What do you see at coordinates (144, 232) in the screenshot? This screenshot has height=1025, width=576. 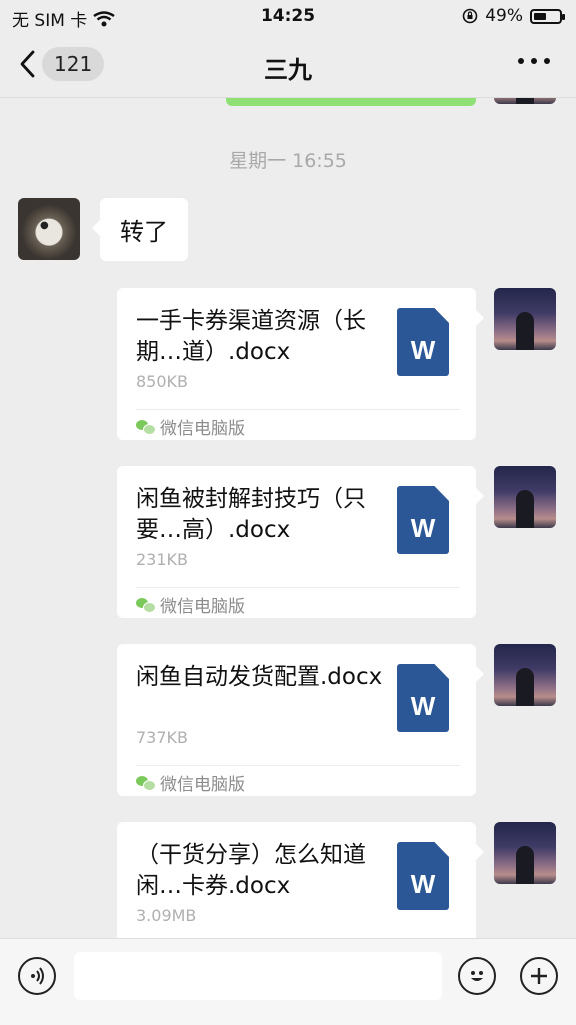 I see `message-text: 转了` at bounding box center [144, 232].